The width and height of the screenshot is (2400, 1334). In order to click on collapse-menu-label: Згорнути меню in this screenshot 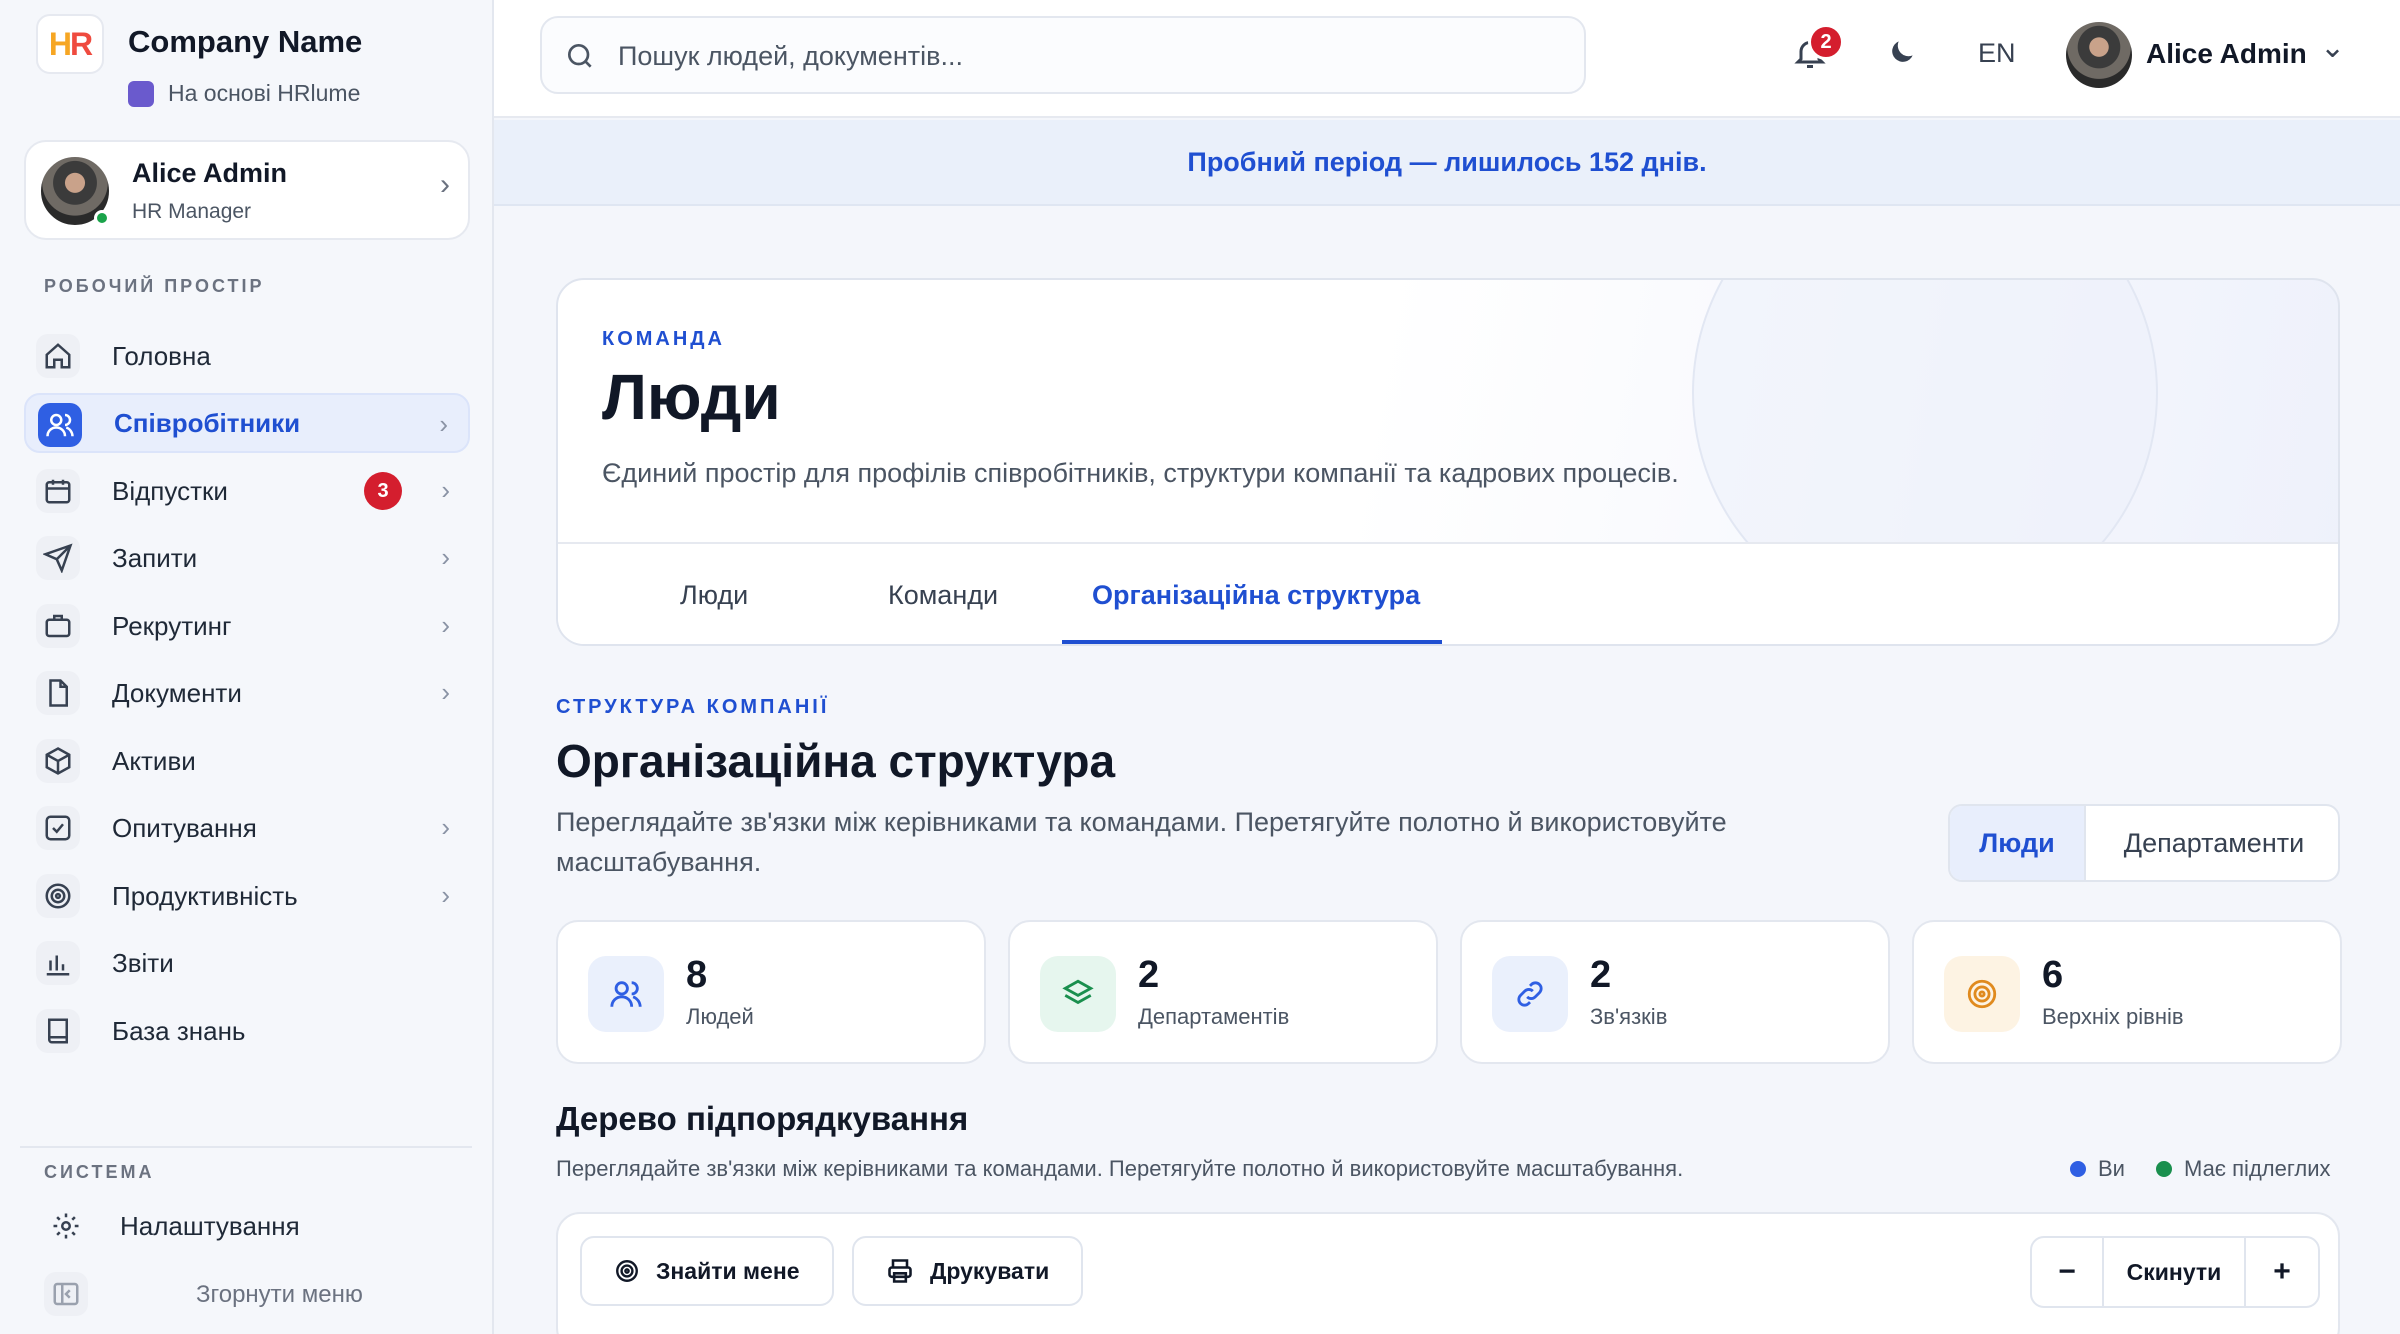, I will do `click(279, 1294)`.